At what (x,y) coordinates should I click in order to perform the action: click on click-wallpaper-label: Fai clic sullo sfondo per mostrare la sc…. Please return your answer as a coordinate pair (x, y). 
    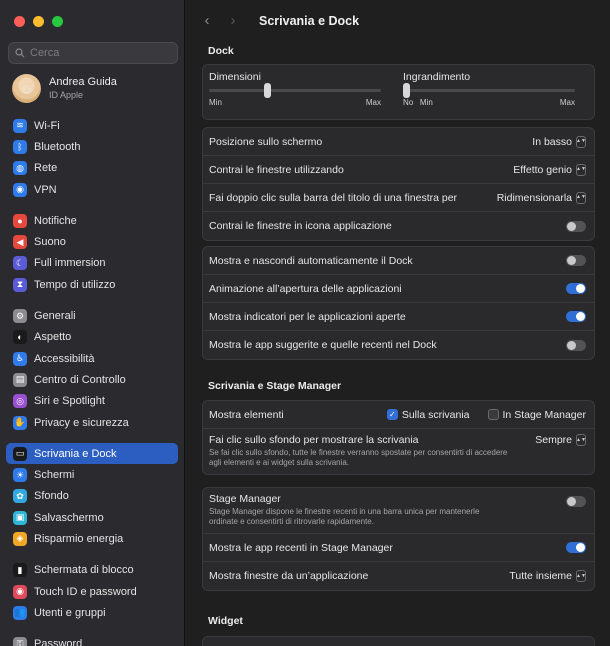
    Looking at the image, I should click on (314, 440).